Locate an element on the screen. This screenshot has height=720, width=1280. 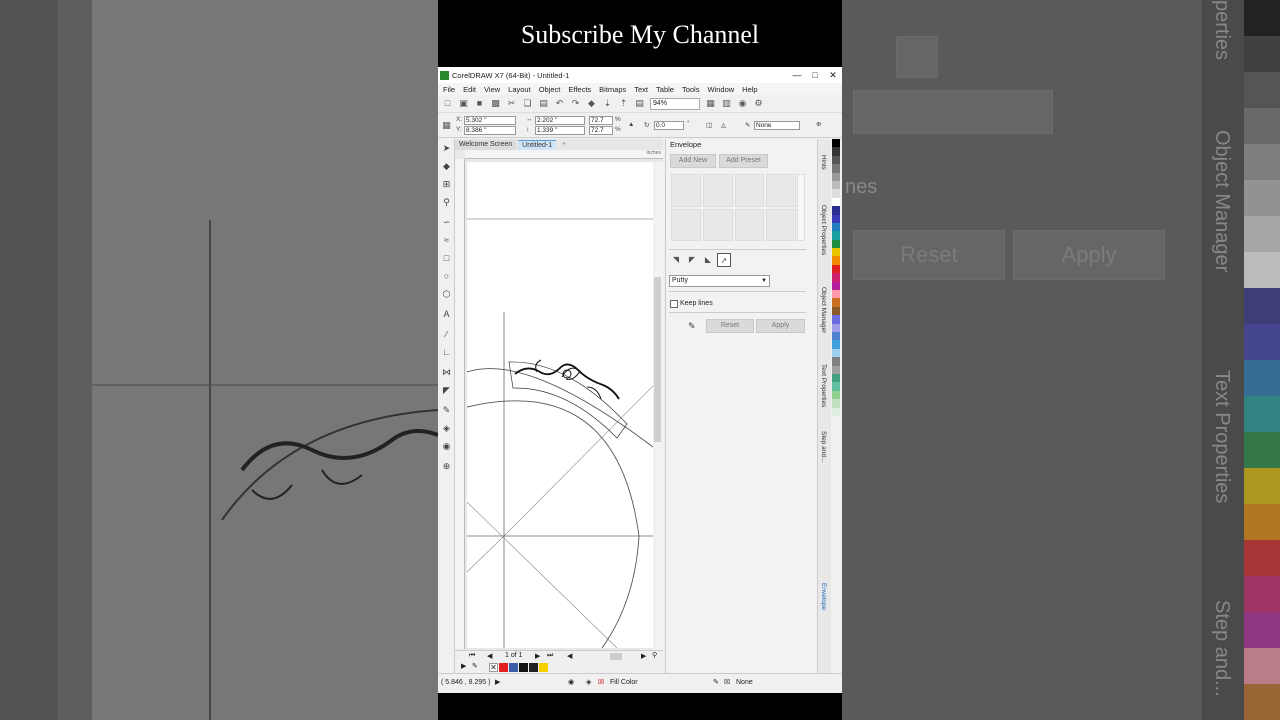
transparency-tool-icon: ◤ is located at coordinates (446, 390).